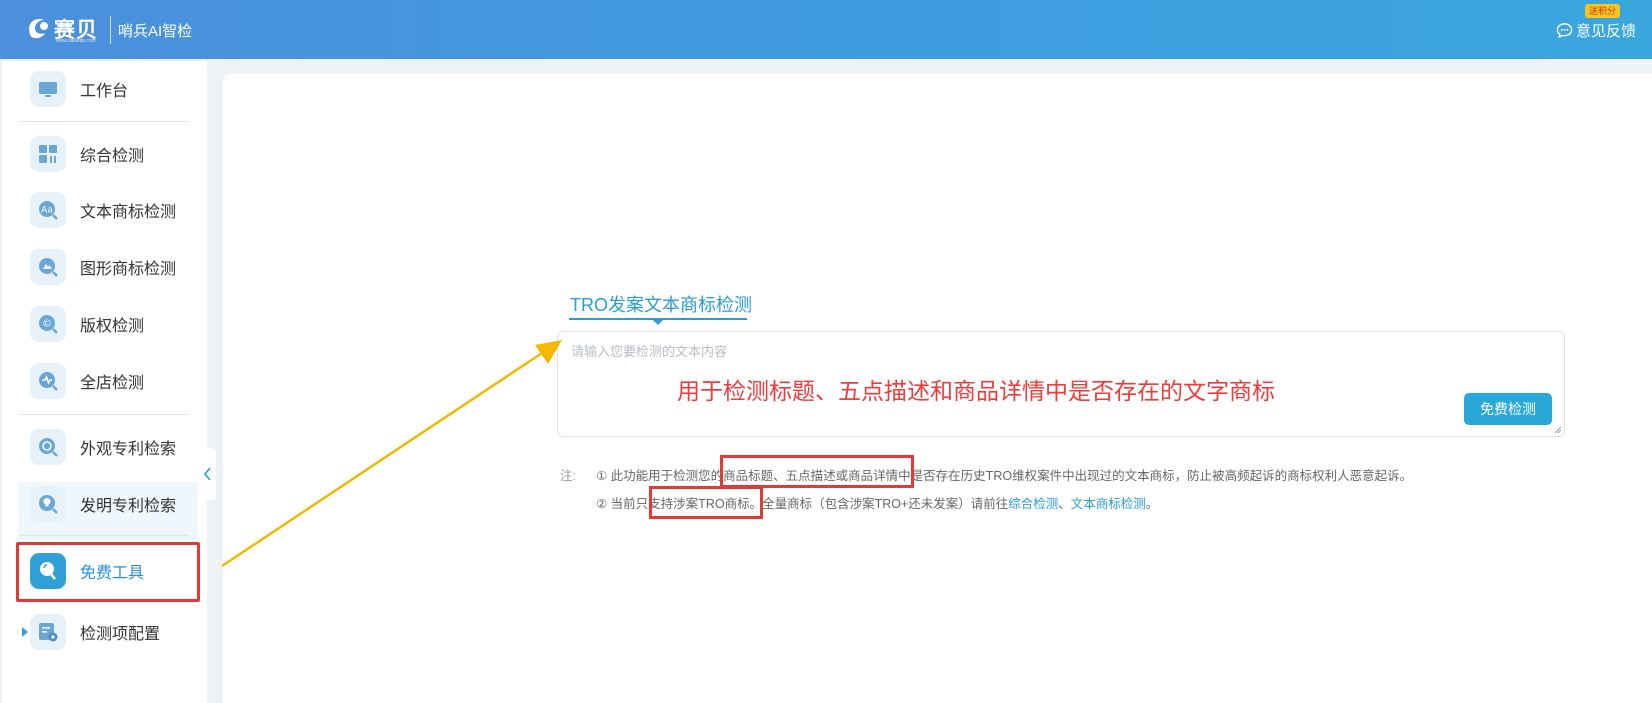  I want to click on copyright-search-icon: ©, so click(48, 324).